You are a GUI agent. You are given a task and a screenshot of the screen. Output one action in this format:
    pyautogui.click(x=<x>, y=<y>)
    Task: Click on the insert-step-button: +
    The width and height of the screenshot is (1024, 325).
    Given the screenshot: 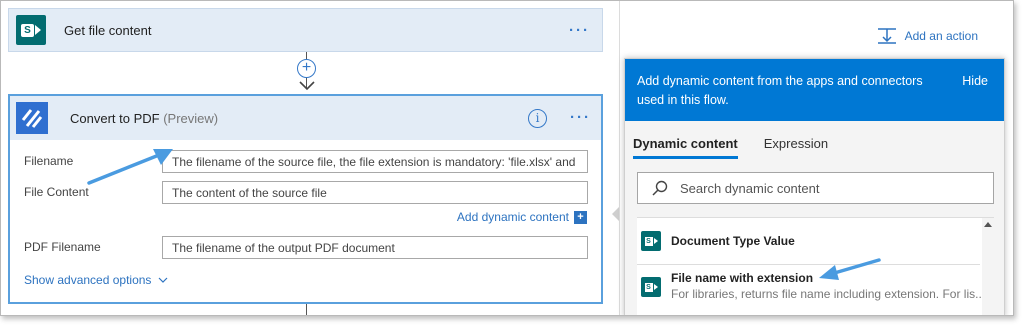 What is the action you would take?
    pyautogui.click(x=306, y=68)
    